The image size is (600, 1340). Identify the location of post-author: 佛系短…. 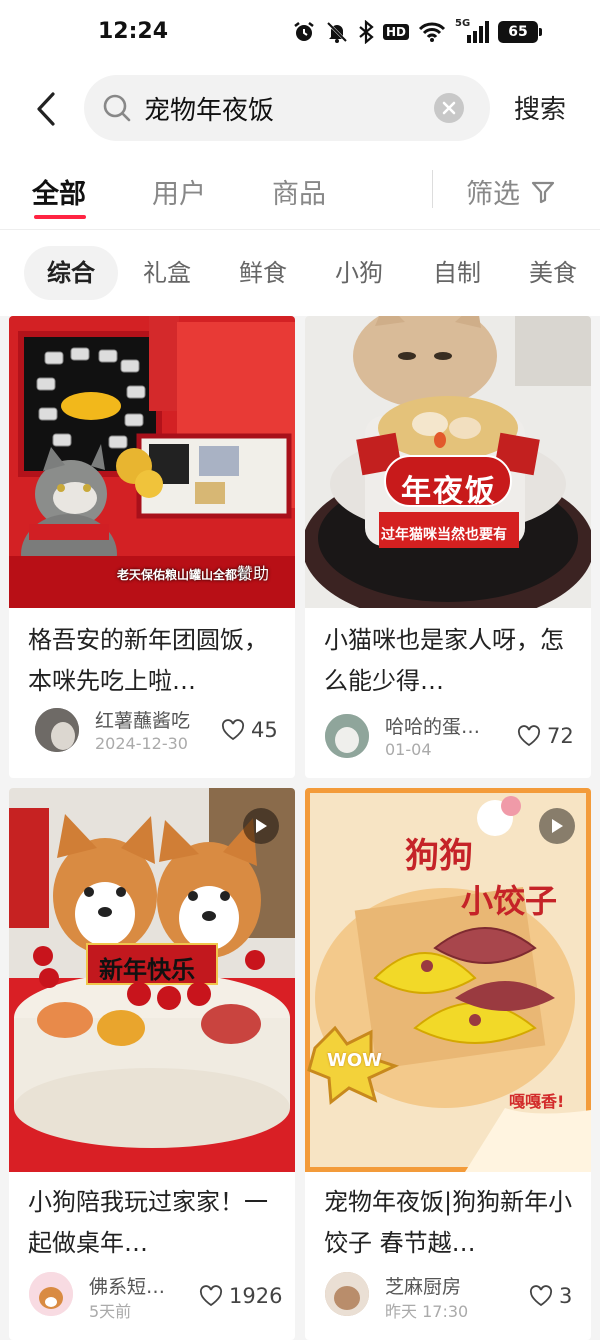
(127, 1285).